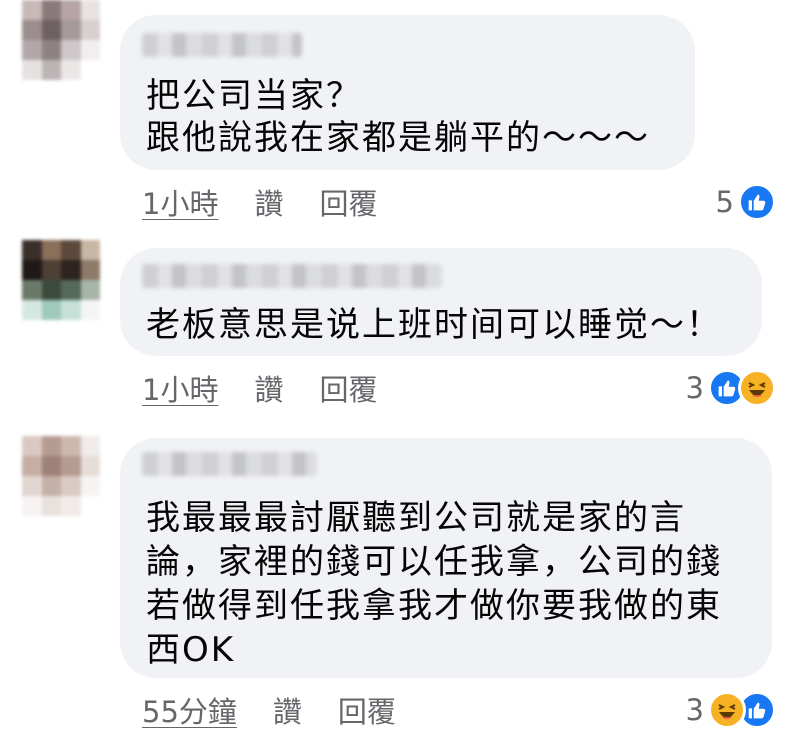 The height and width of the screenshot is (740, 800). What do you see at coordinates (724, 202) in the screenshot?
I see `reaction-count: 5` at bounding box center [724, 202].